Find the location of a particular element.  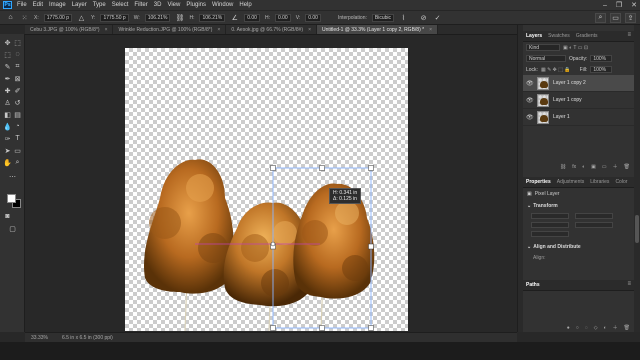

paths-menu-icon: ≡ is located at coordinates (629, 284).